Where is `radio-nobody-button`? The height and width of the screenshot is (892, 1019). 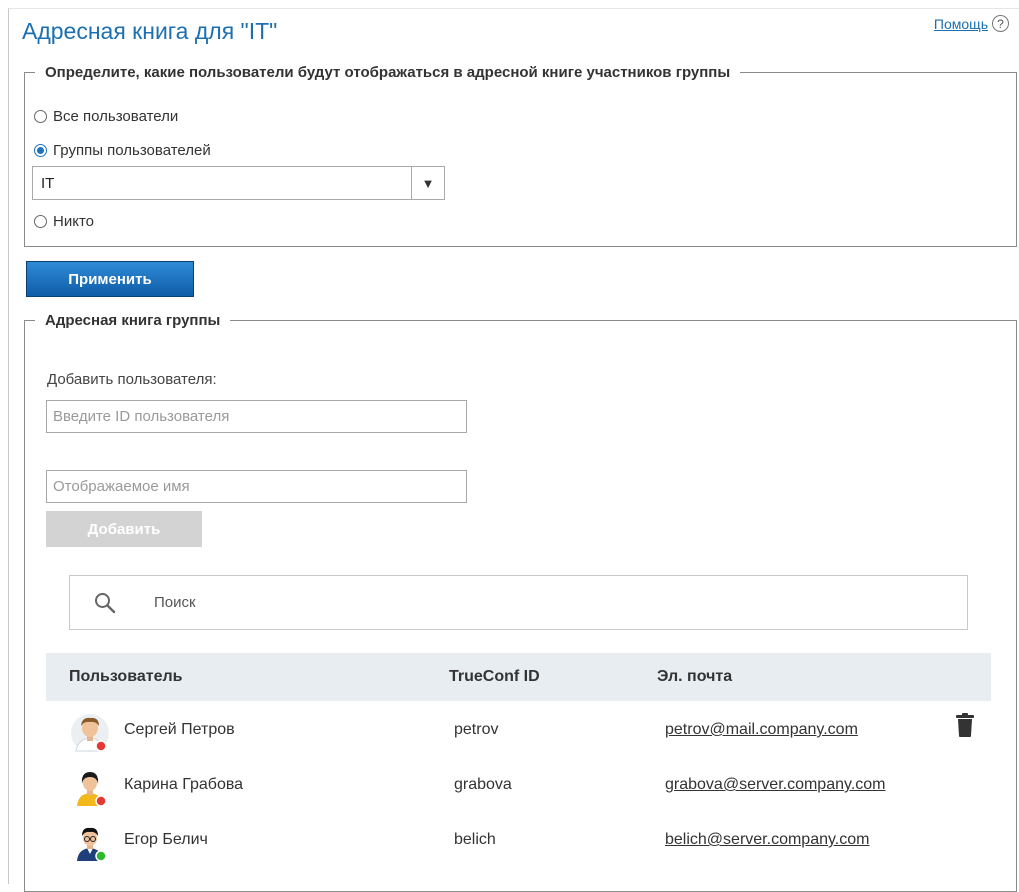 radio-nobody-button is located at coordinates (40, 221).